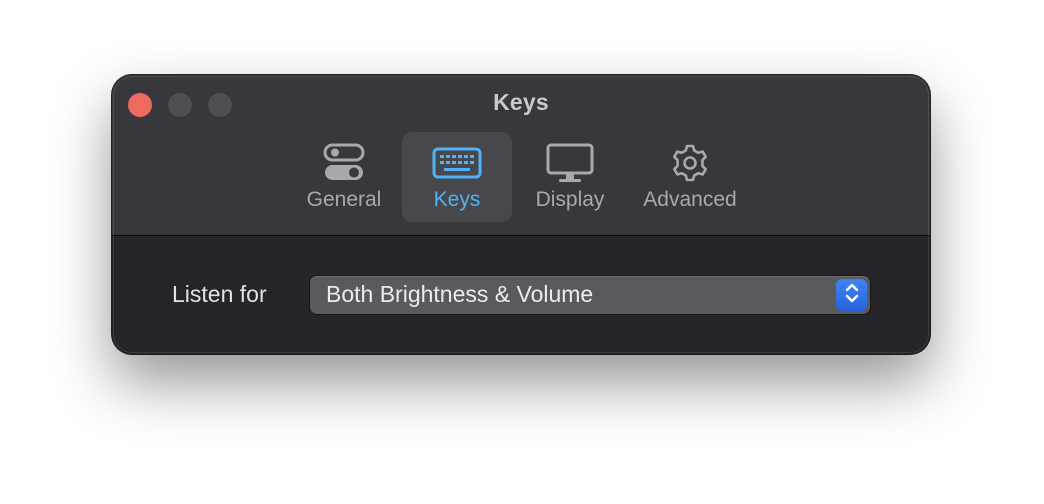 Image resolution: width=1044 pixels, height=504 pixels. What do you see at coordinates (460, 294) in the screenshot?
I see `listen-for-value: Both Brightness & Volume` at bounding box center [460, 294].